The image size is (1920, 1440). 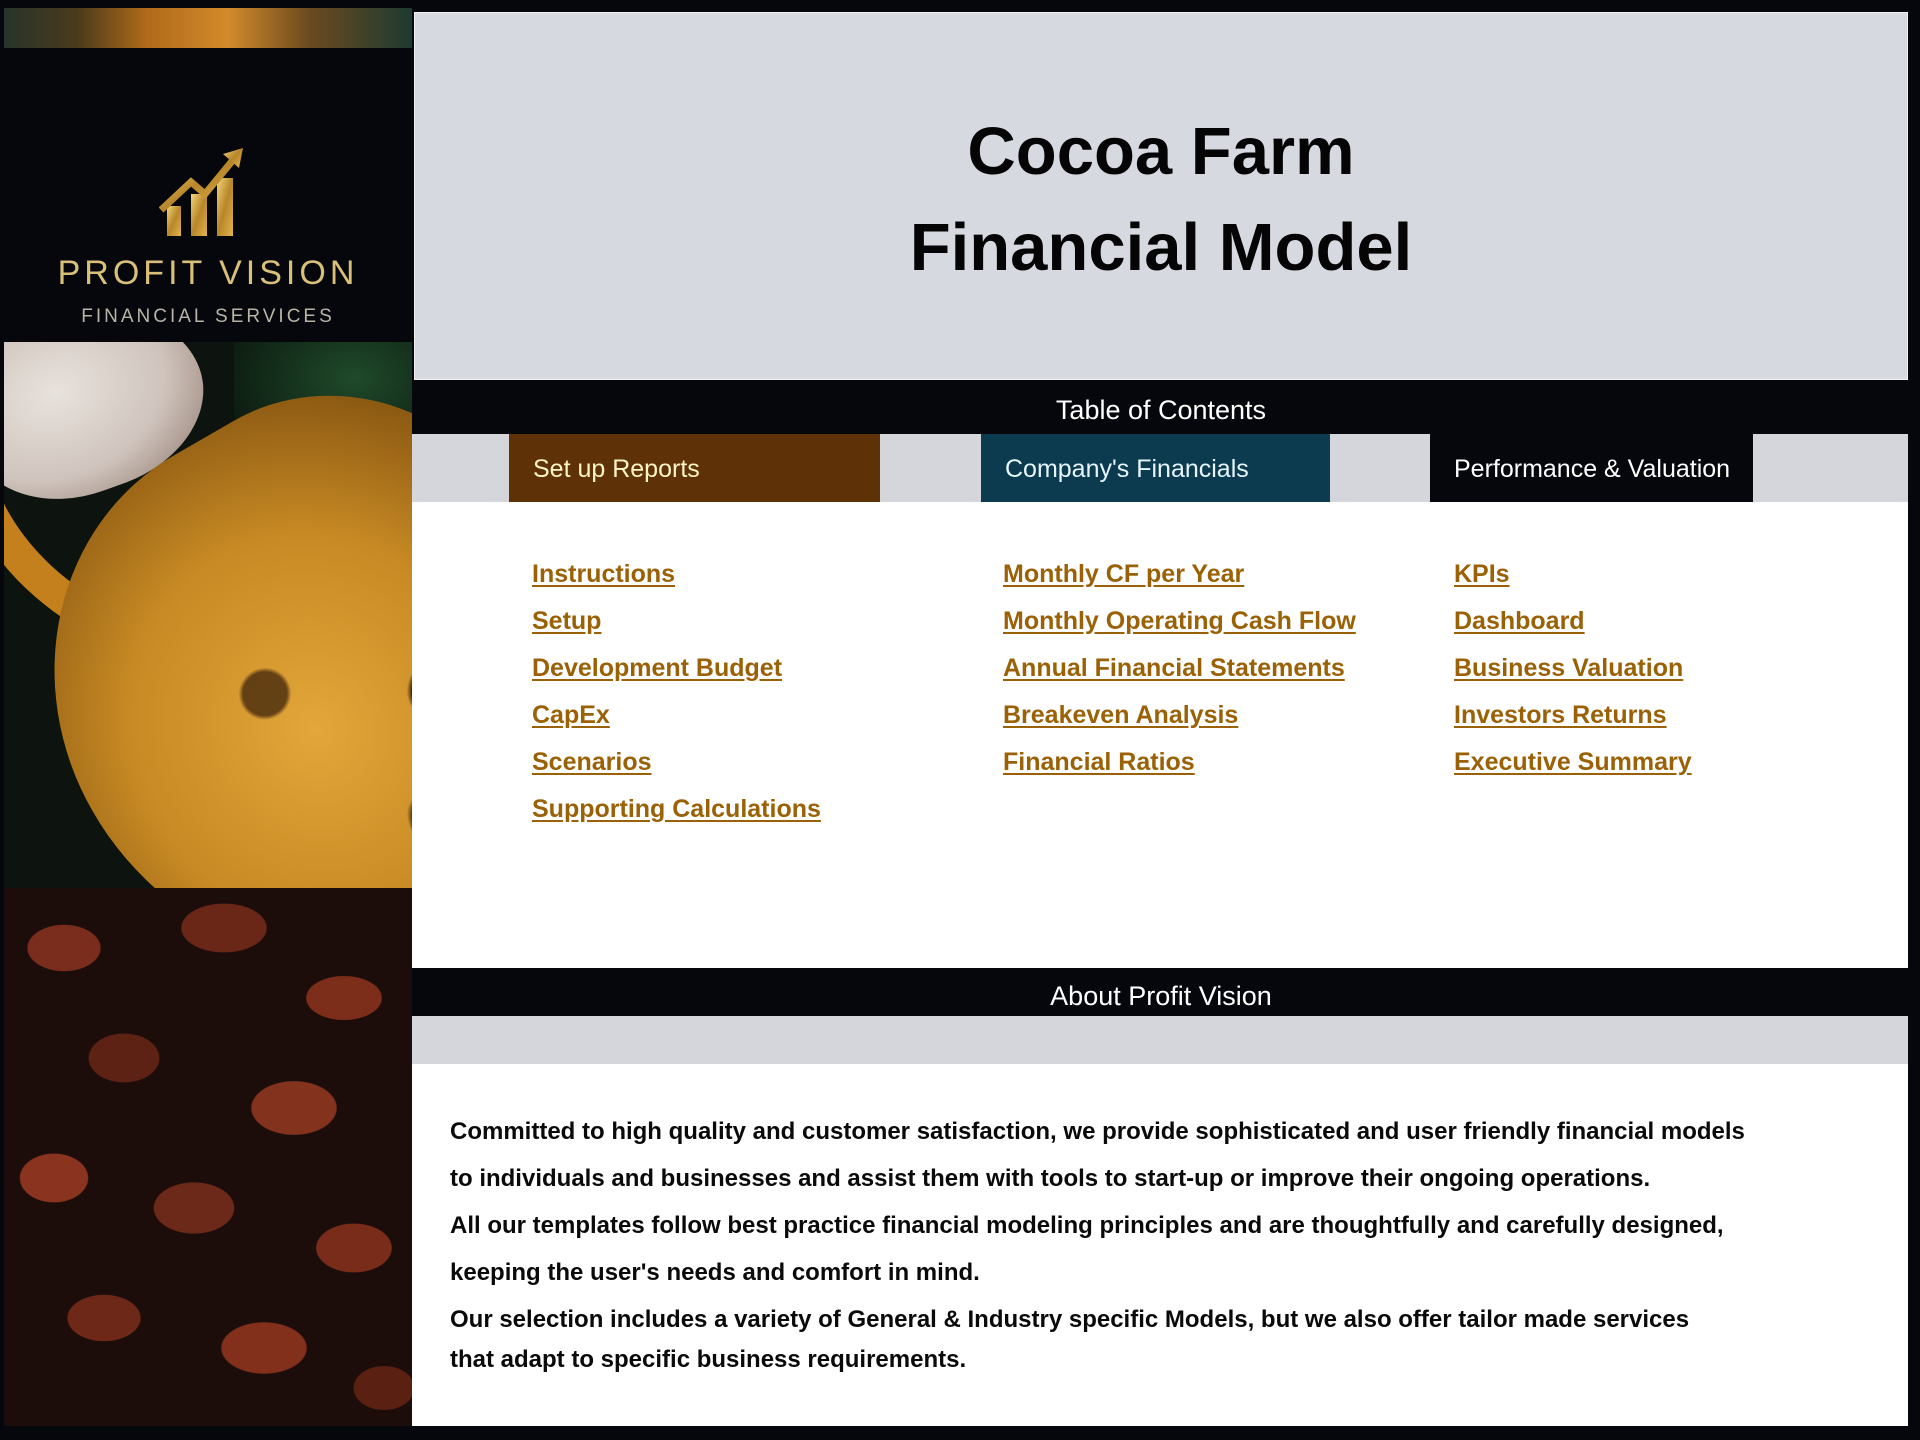 I want to click on link-monthly-operating-cash-flow: Monthly Operating Cash Flow, so click(x=1179, y=630).